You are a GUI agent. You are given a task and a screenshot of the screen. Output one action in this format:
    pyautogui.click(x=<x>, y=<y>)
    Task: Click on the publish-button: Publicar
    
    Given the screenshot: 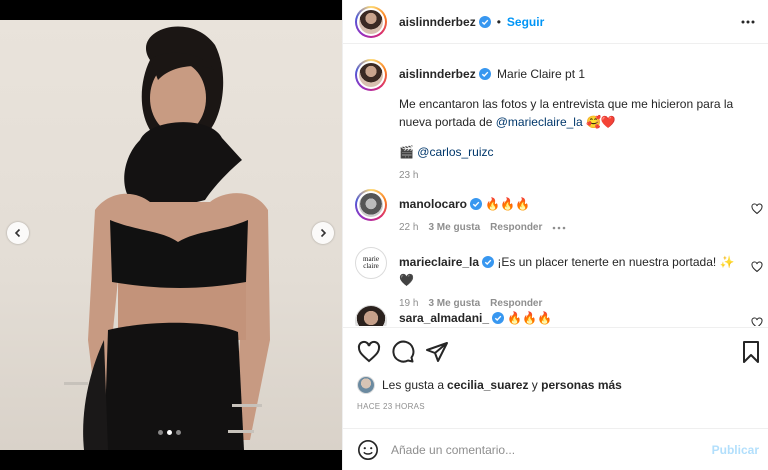 What is the action you would take?
    pyautogui.click(x=735, y=450)
    